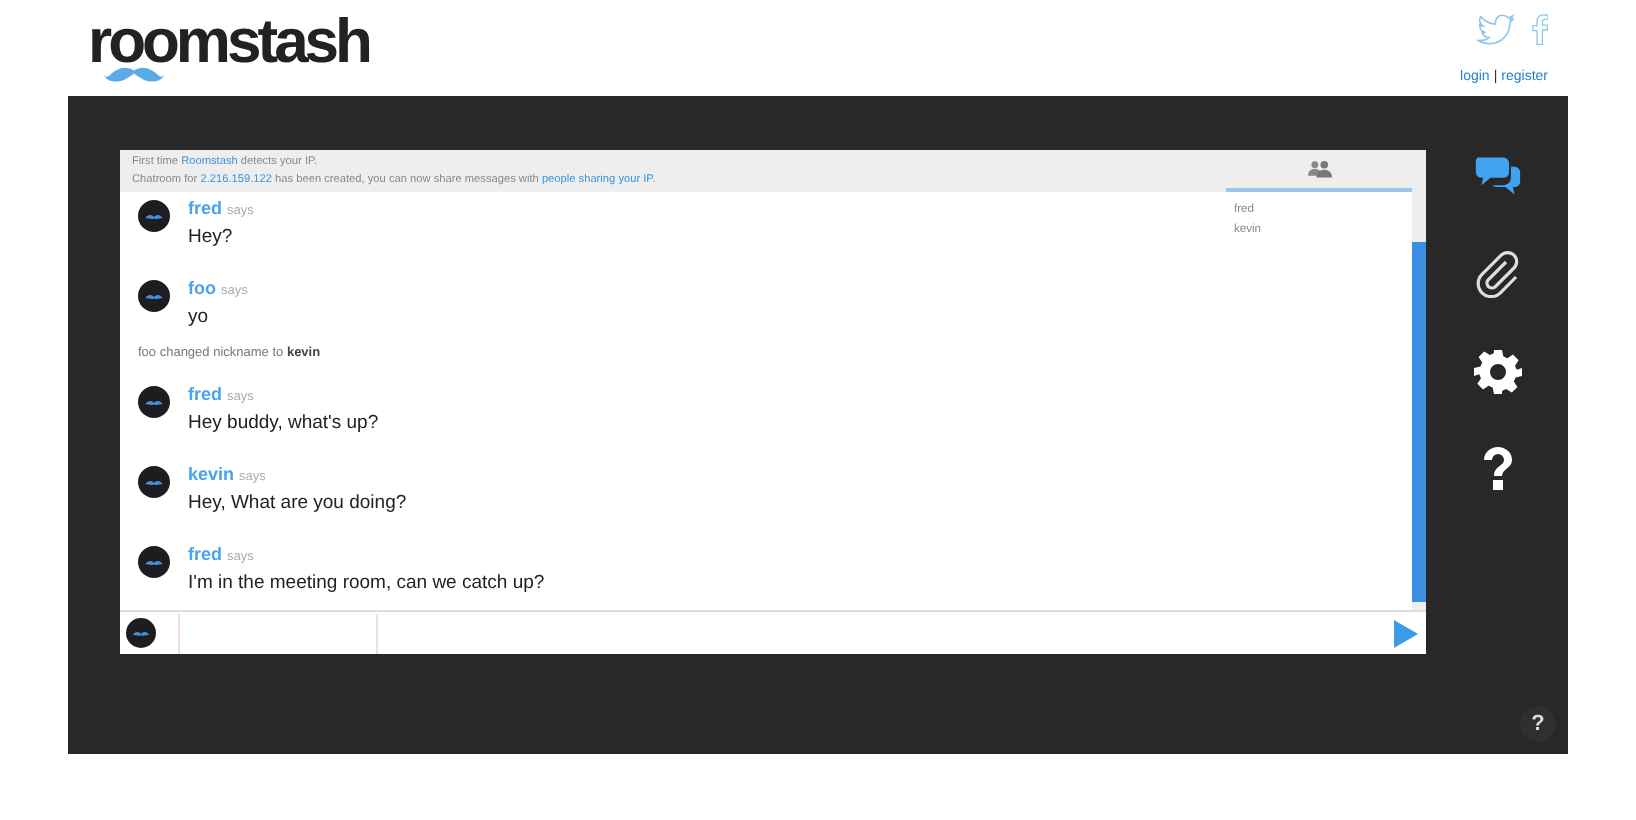  I want to click on message-text: Hey?, so click(211, 238).